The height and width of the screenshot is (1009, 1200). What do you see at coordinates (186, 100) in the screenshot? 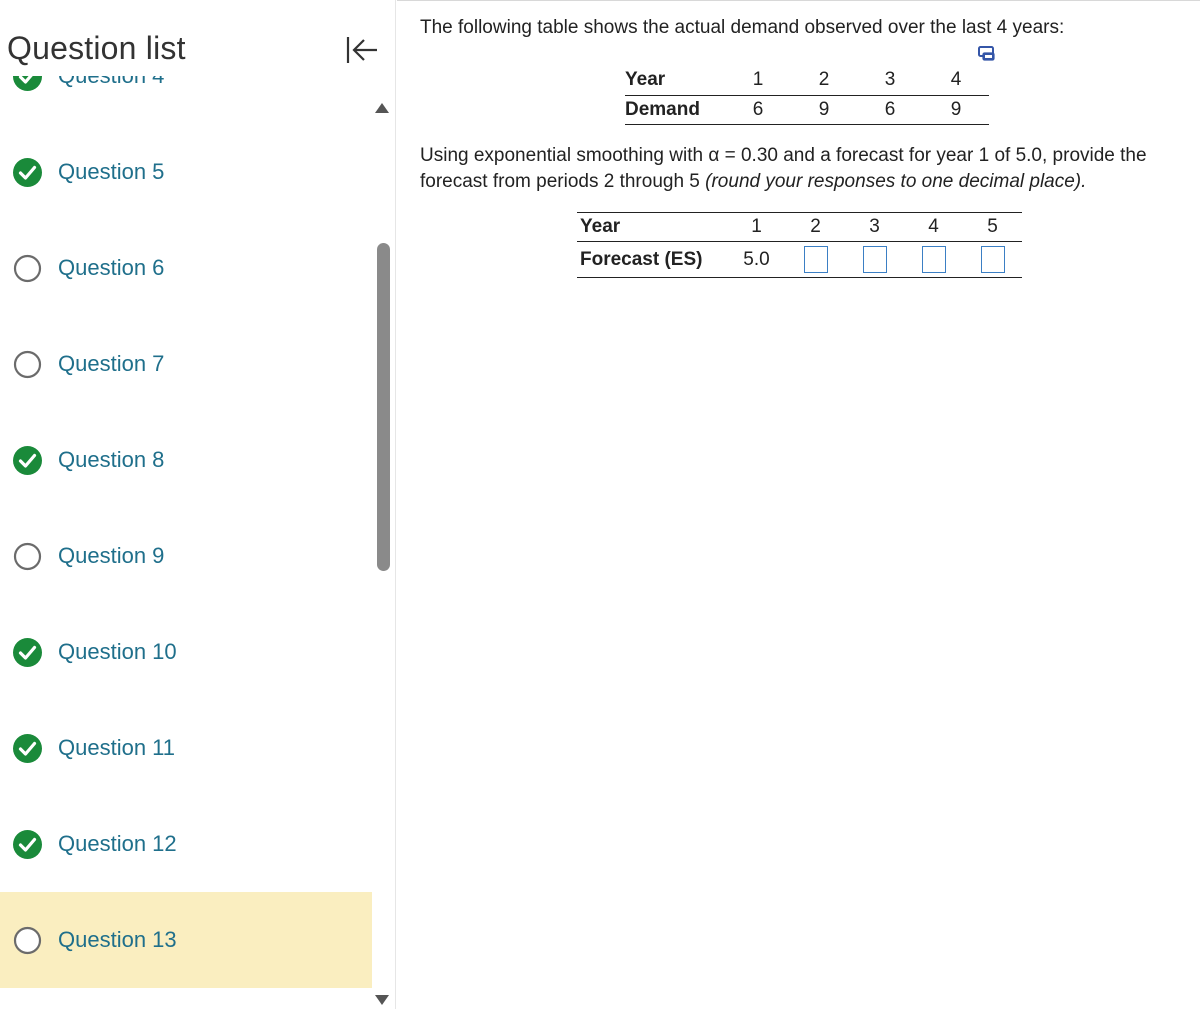
I see `question-list-item: Question 4` at bounding box center [186, 100].